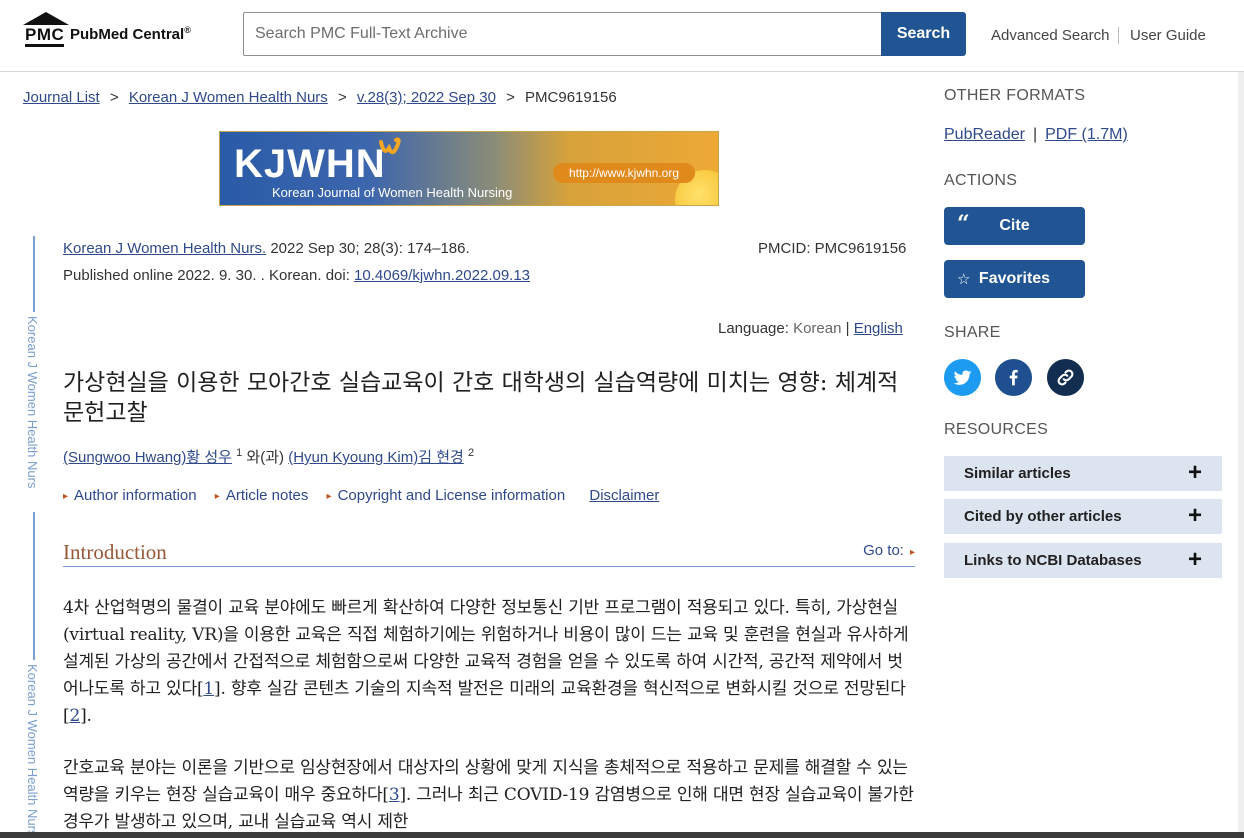 The image size is (1244, 838). Describe the element at coordinates (1083, 516) in the screenshot. I see `cited-by-accordion: Cited by other articles +` at that location.